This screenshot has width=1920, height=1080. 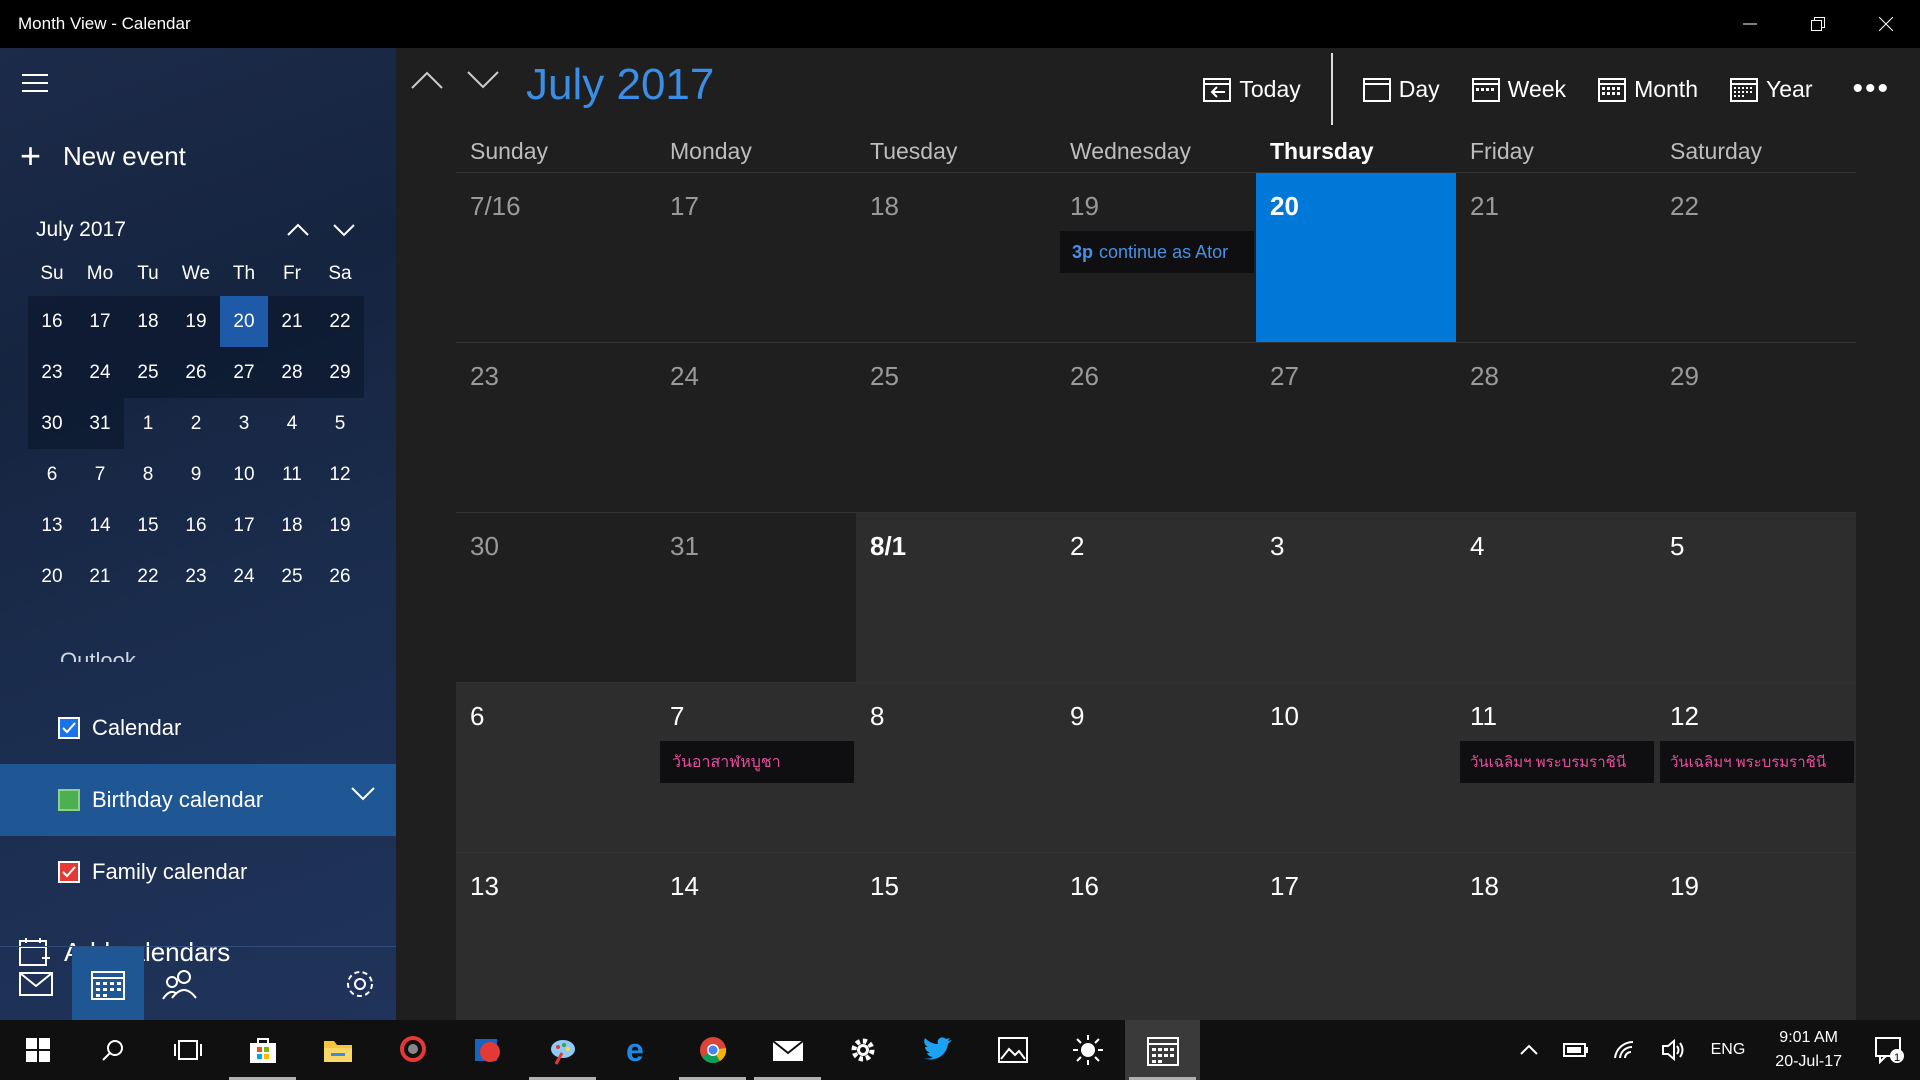 I want to click on day-cell: 14, so click(x=756, y=937).